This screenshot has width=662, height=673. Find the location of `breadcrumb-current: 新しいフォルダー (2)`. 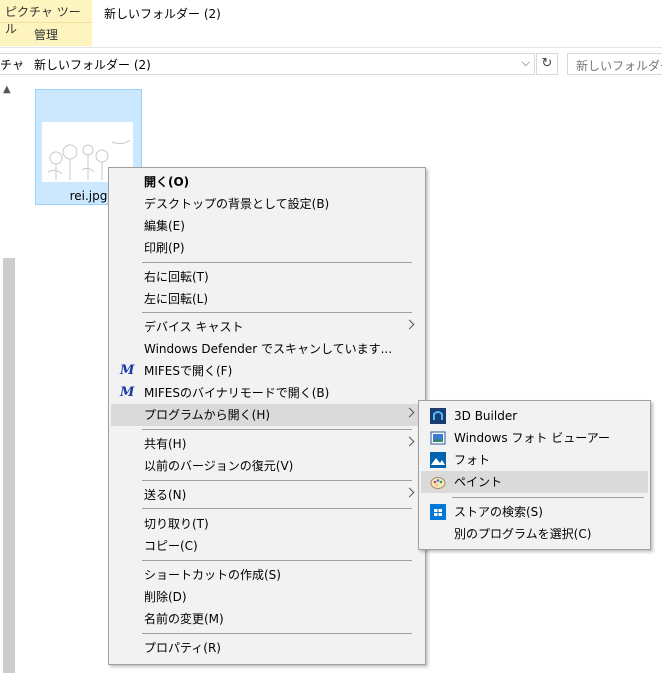

breadcrumb-current: 新しいフォルダー (2) is located at coordinates (92, 64).